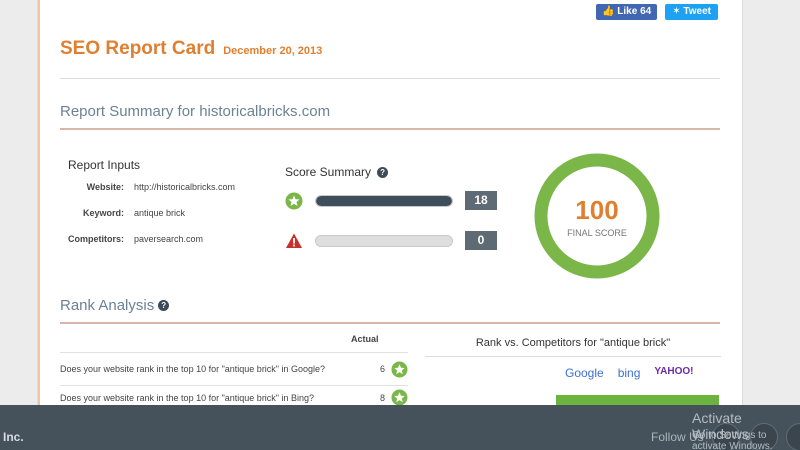 This screenshot has height=450, width=800. What do you see at coordinates (676, 11) in the screenshot?
I see `twitter-bird-icon: ✶` at bounding box center [676, 11].